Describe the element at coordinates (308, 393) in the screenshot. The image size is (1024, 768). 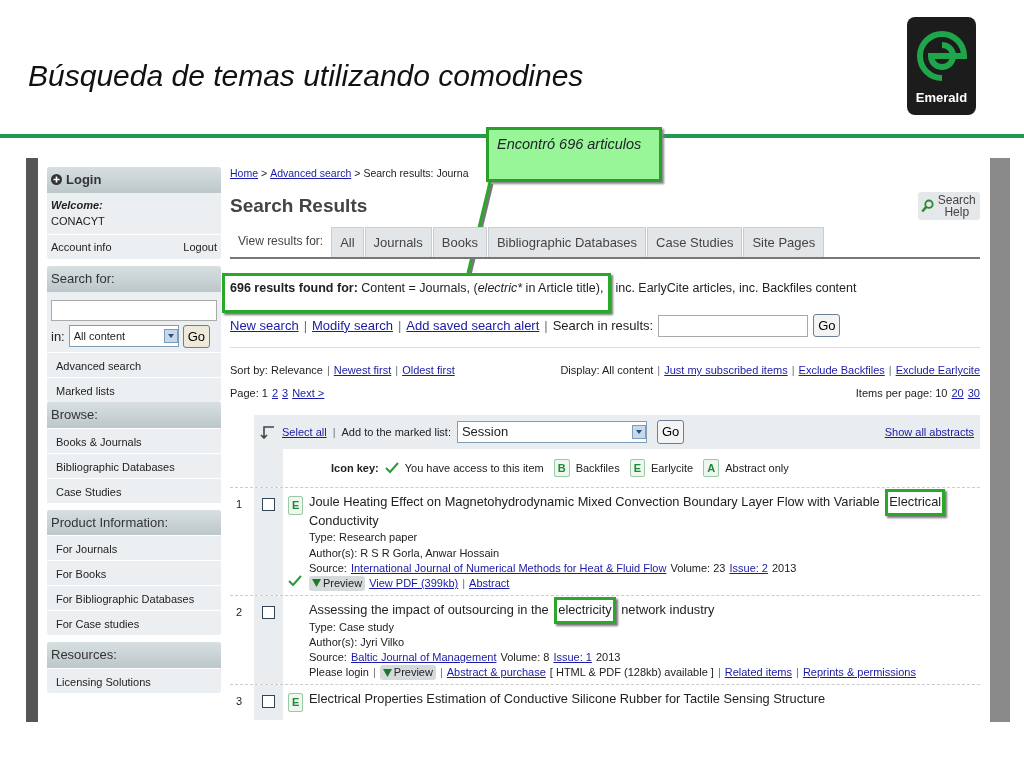
I see `link: Next >` at that location.